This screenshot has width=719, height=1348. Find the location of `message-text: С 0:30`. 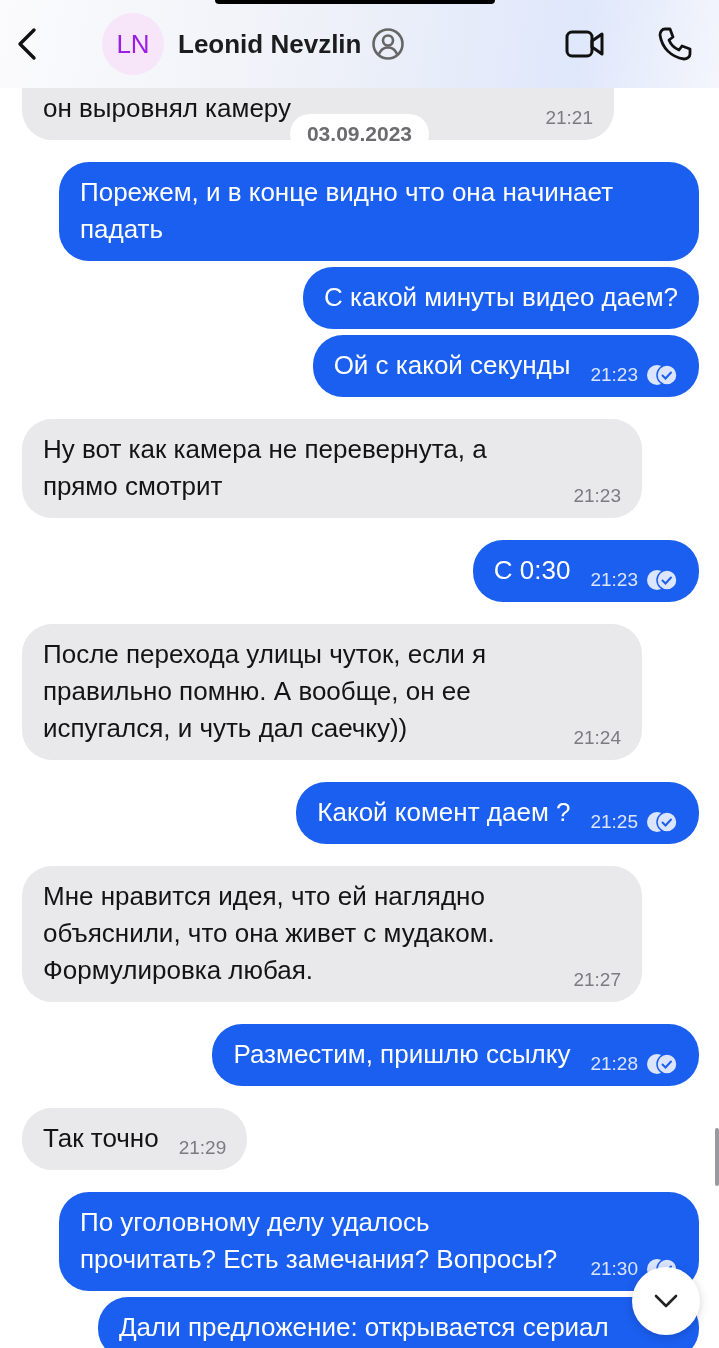

message-text: С 0:30 is located at coordinates (532, 570).